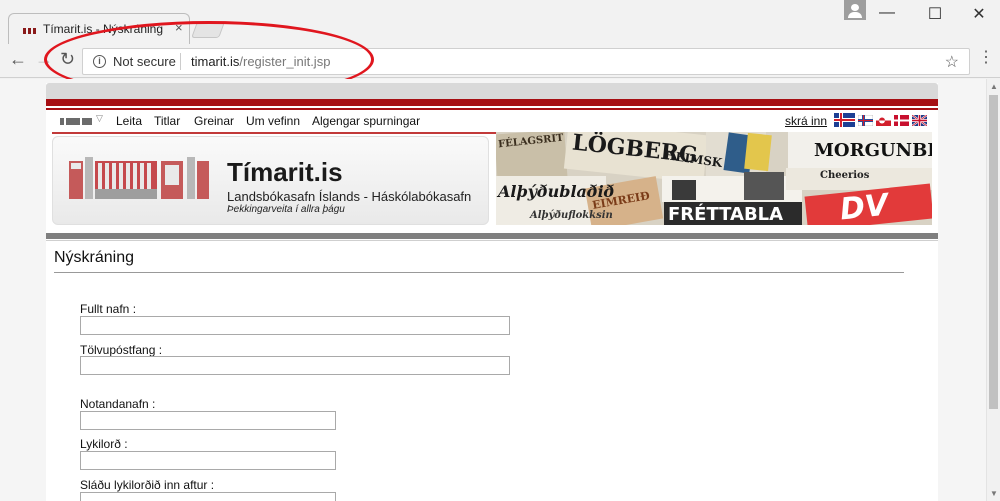 The image size is (1000, 501). Describe the element at coordinates (845, 175) in the screenshot. I see `ad-cheerios: Cheerios` at that location.